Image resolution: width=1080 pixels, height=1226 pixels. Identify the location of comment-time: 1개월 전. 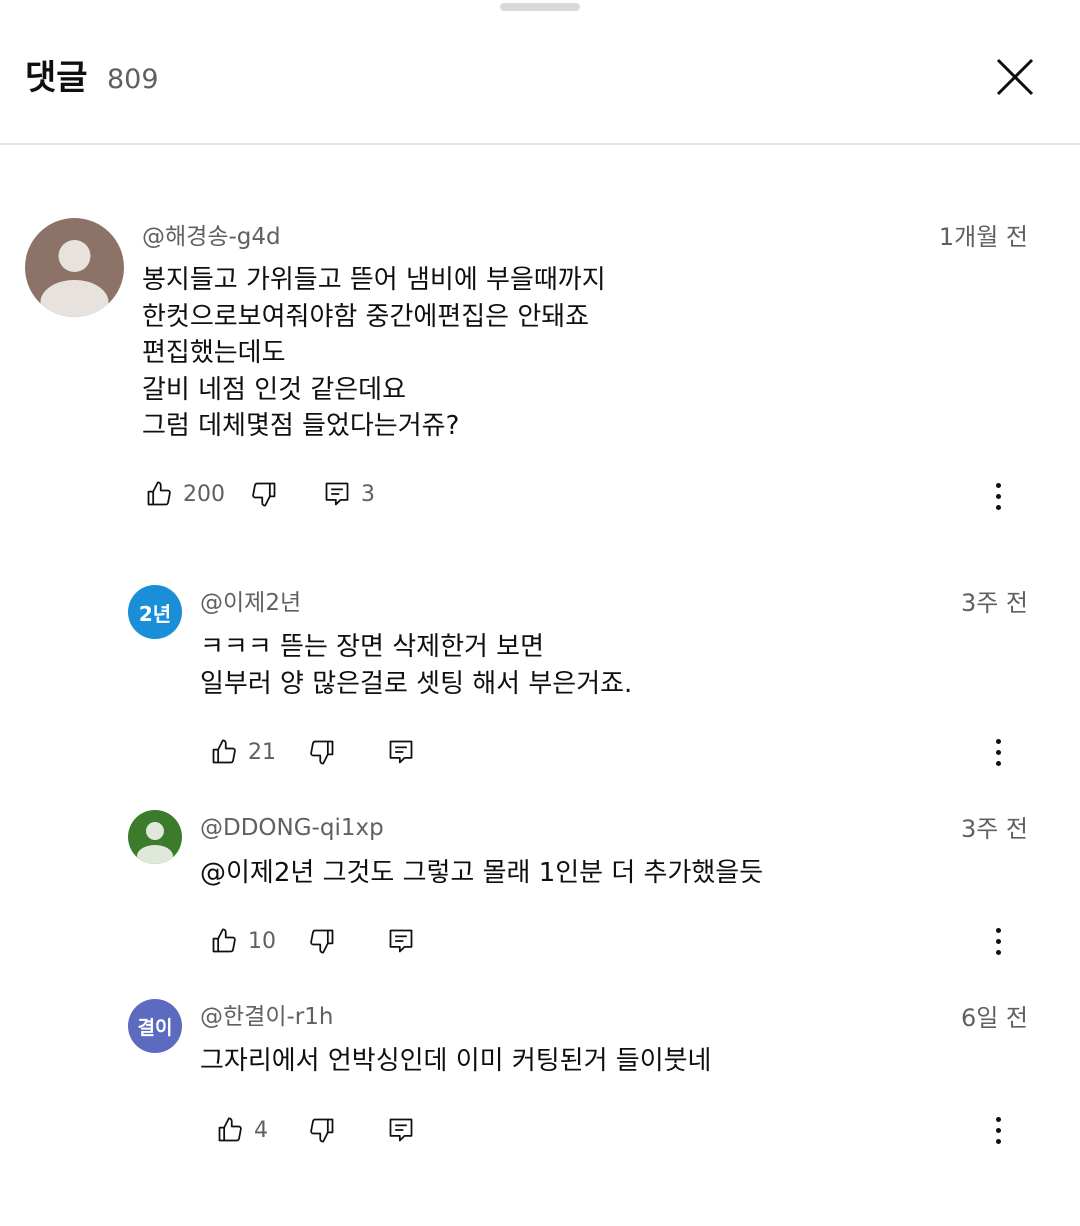
(983, 237).